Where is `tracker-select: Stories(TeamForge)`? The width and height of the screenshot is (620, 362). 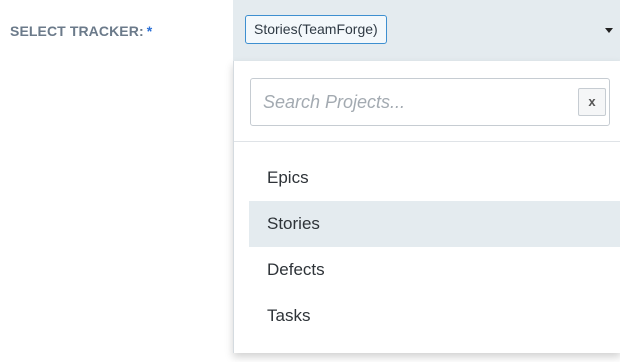
tracker-select: Stories(TeamForge) is located at coordinates (426, 30).